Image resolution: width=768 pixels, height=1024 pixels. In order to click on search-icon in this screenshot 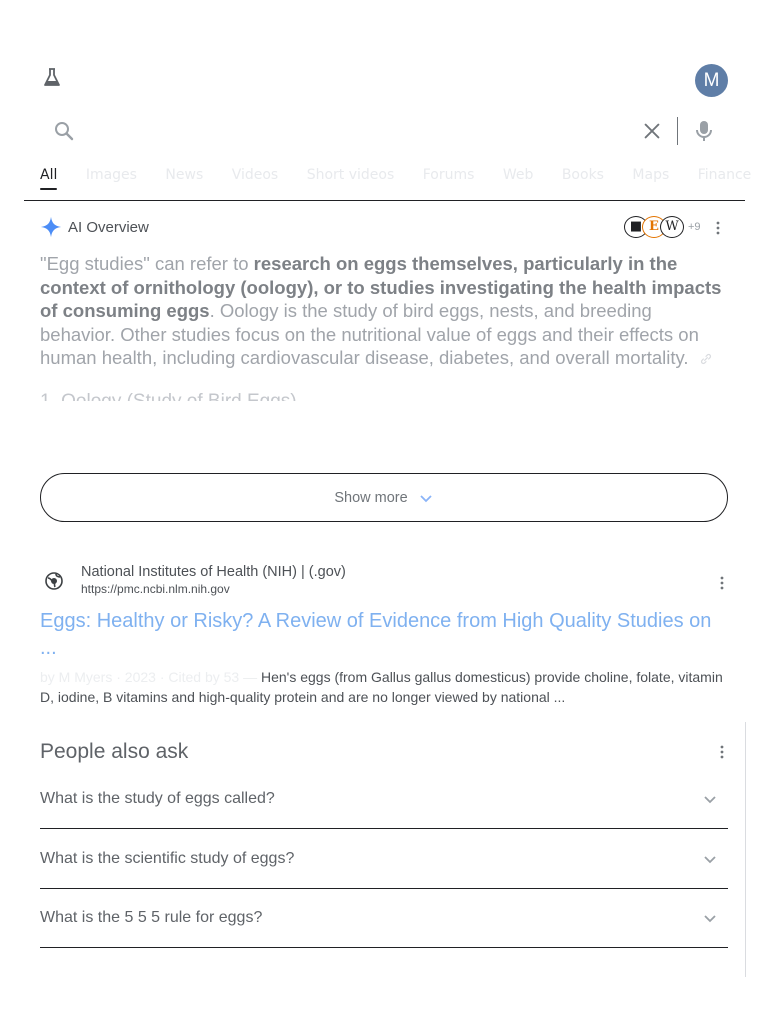, I will do `click(64, 131)`.